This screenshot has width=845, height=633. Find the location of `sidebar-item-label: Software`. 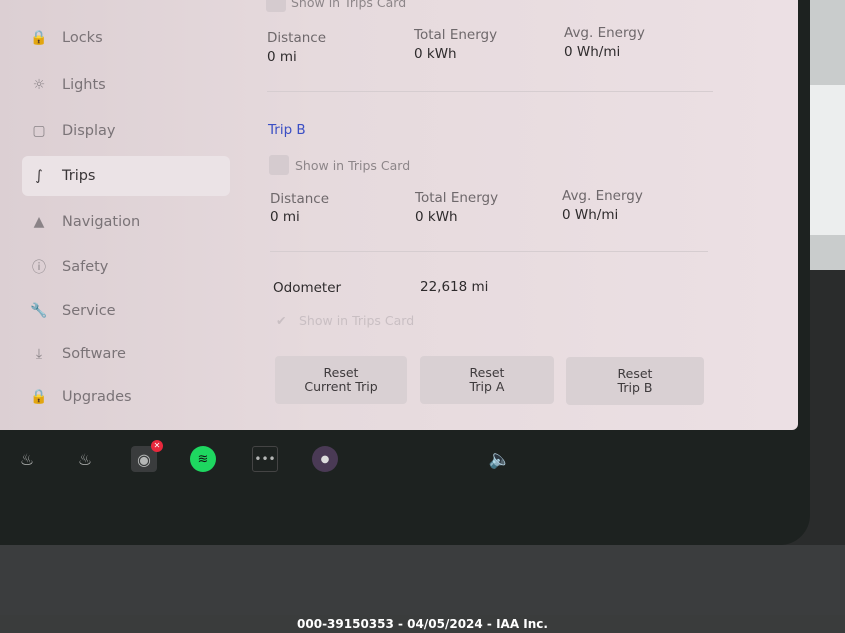

sidebar-item-label: Software is located at coordinates (94, 354).